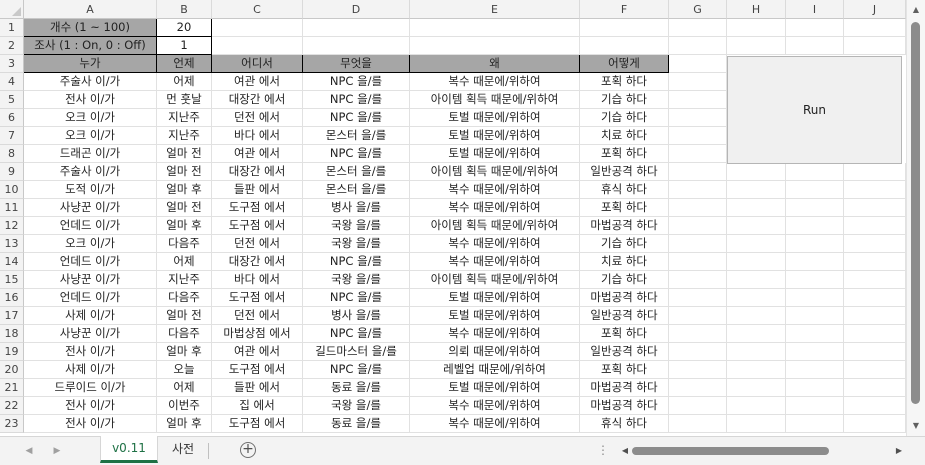 The width and height of the screenshot is (925, 465). Describe the element at coordinates (875, 9) in the screenshot. I see `column-header-j: J` at that location.